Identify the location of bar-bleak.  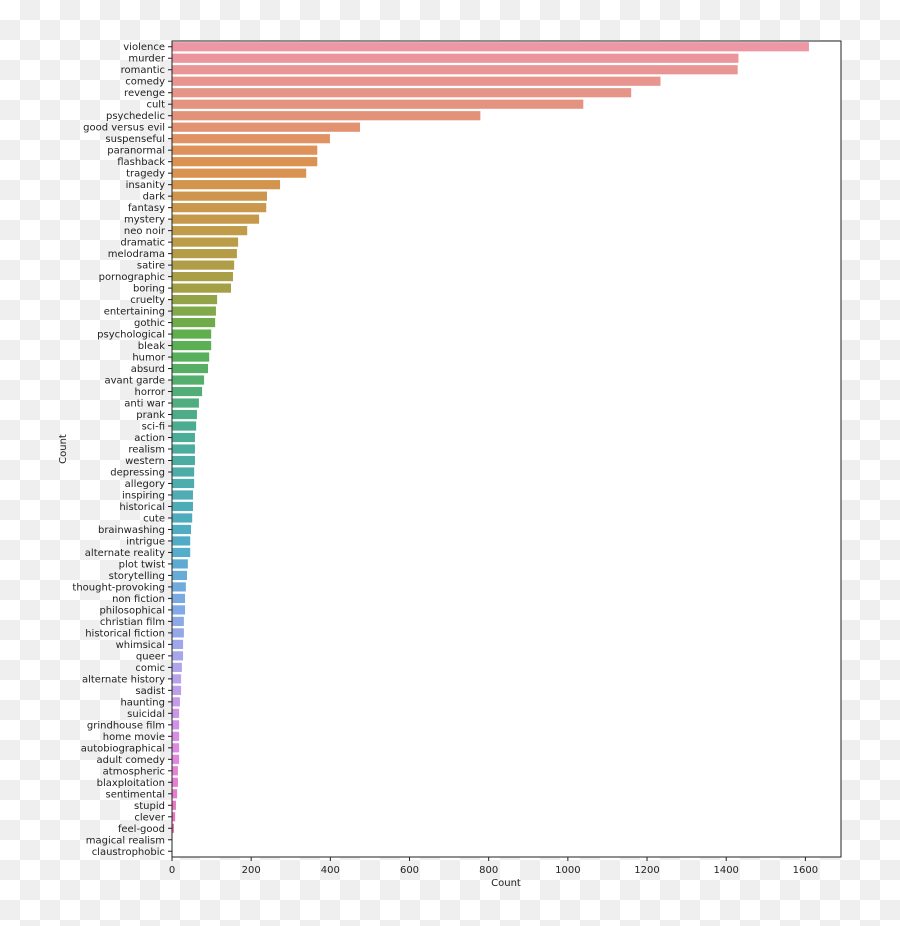
(192, 345).